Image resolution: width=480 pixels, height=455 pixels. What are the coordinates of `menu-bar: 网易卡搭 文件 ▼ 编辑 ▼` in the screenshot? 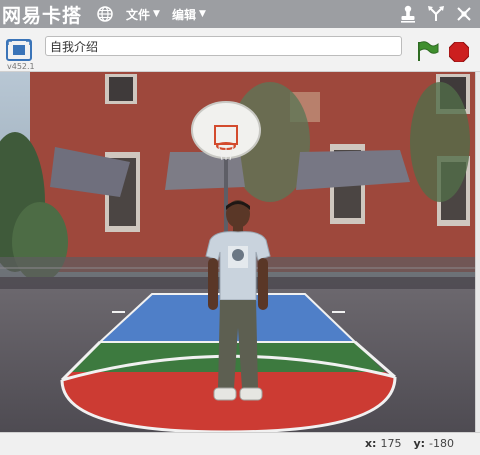 It's located at (240, 14).